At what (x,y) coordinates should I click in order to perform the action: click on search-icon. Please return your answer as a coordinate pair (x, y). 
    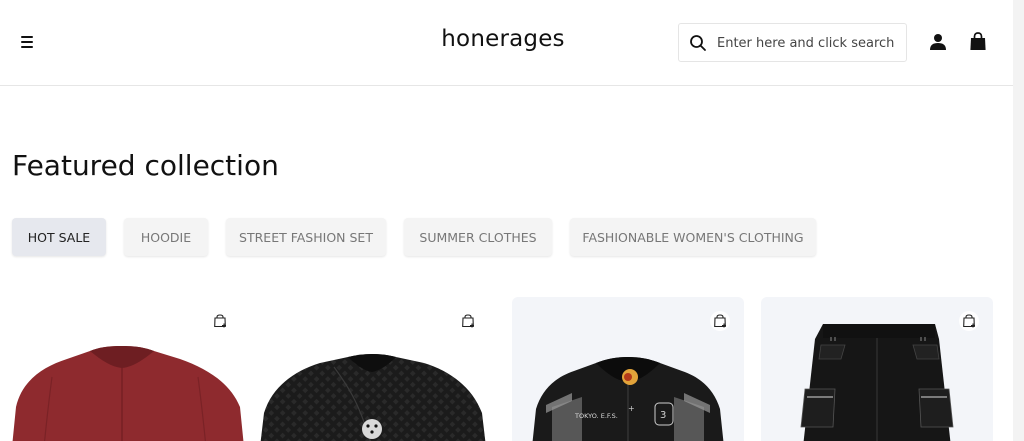
    Looking at the image, I should click on (698, 43).